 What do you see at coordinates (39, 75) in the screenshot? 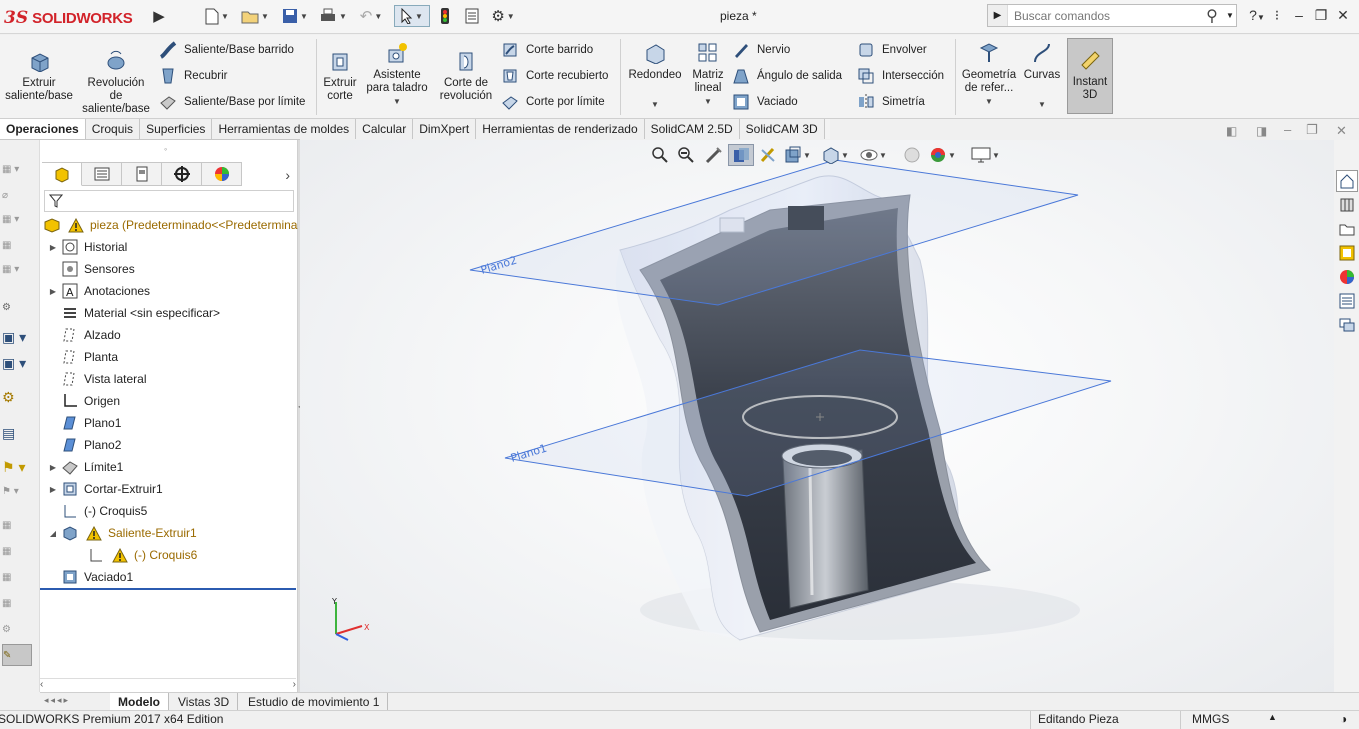
I see `extrude-boss-button: Extruir saliente/base` at bounding box center [39, 75].